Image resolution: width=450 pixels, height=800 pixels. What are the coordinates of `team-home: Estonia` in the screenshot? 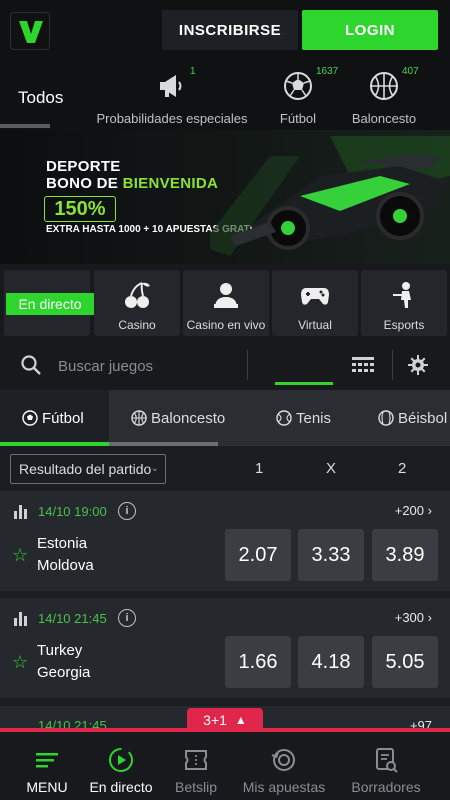 It's located at (62, 543).